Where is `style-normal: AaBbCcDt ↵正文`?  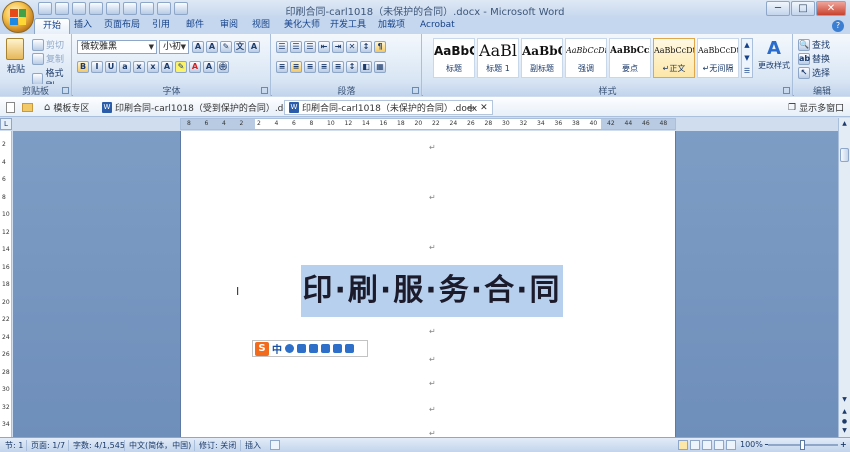 style-normal: AaBbCcDt ↵正文 is located at coordinates (674, 58).